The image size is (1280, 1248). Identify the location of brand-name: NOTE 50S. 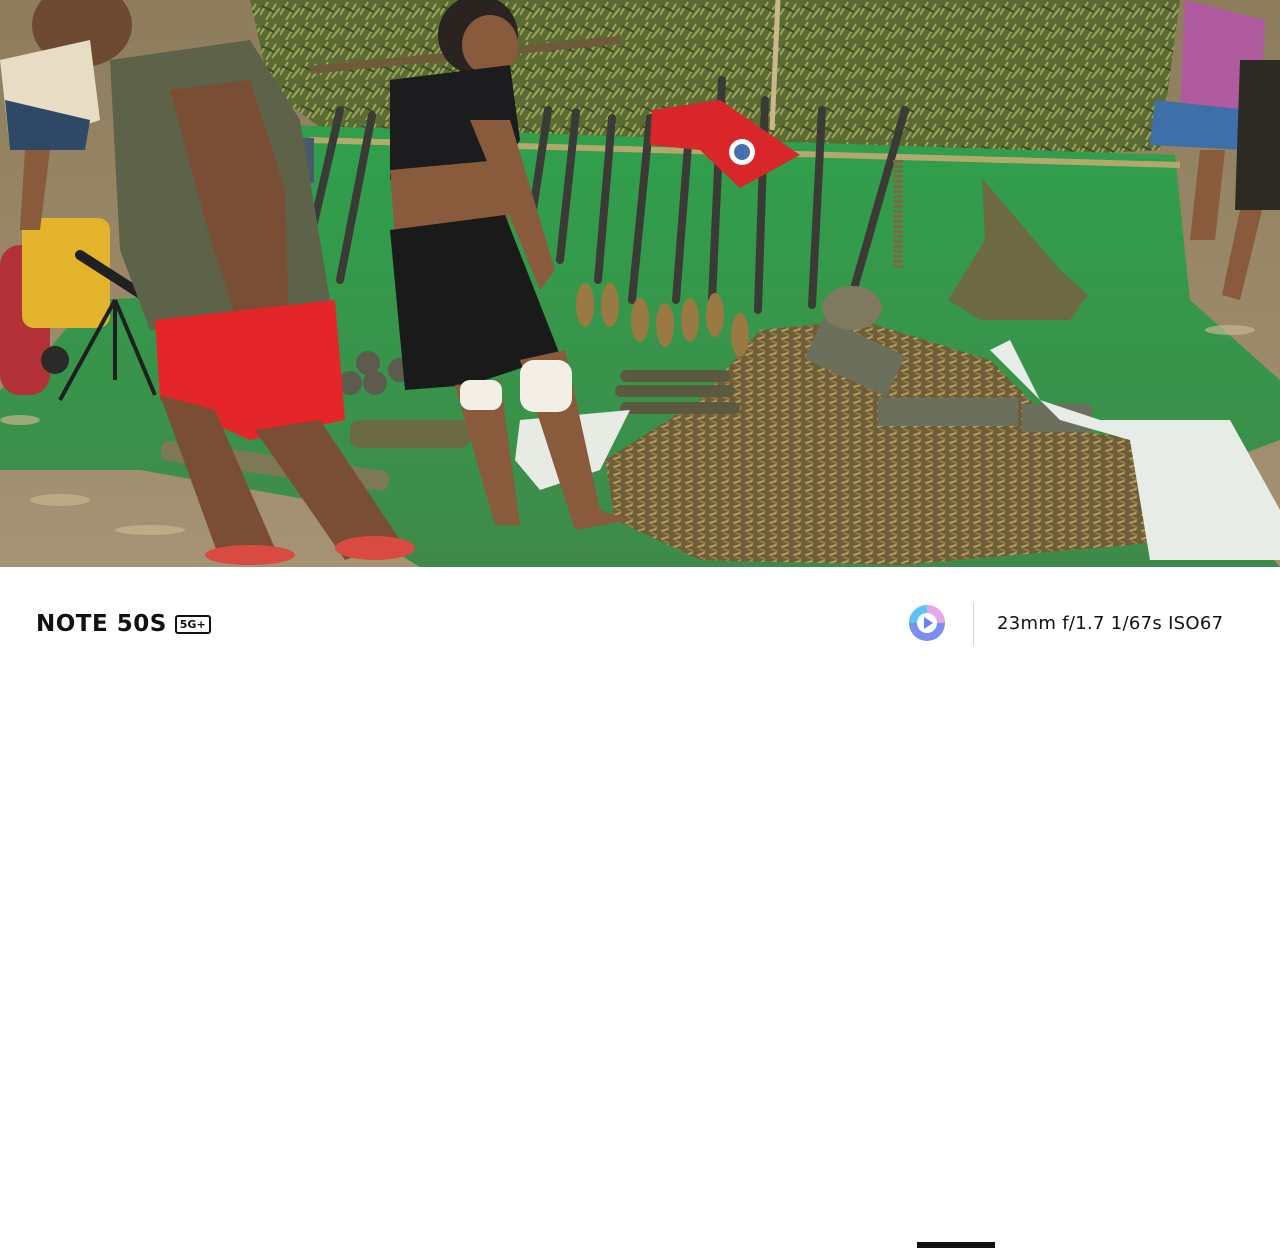
(101, 624).